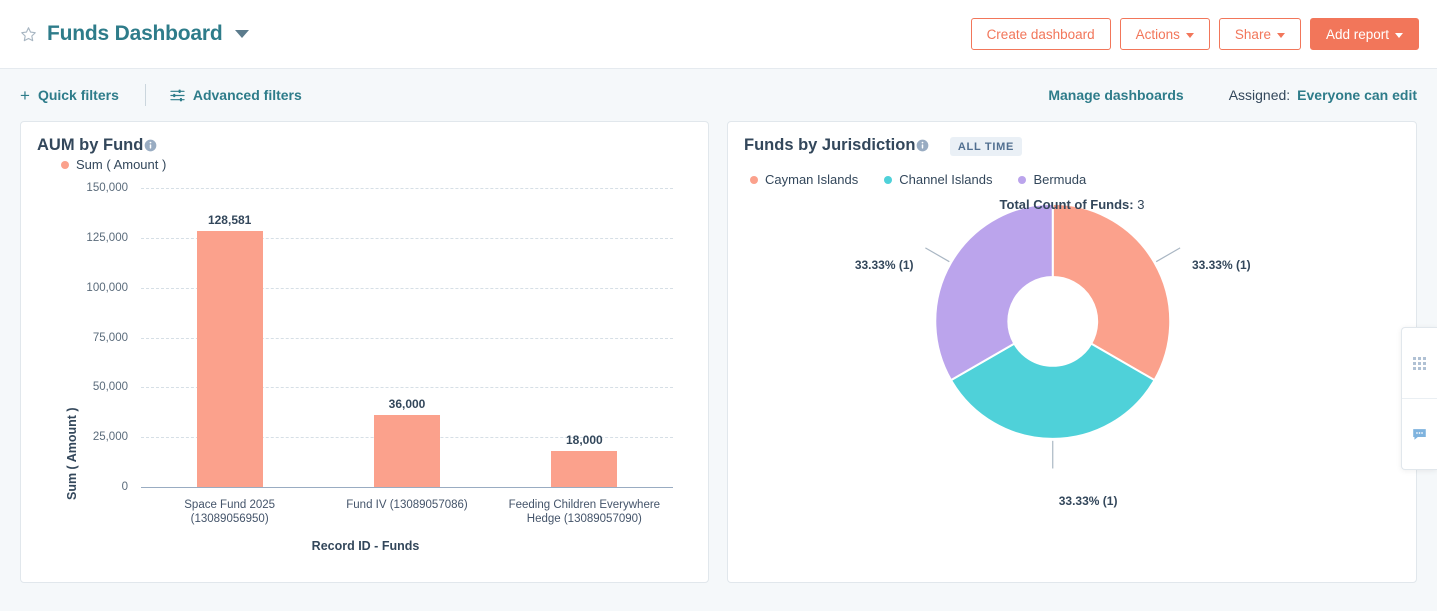  I want to click on quick-filters-button: + Quick filters, so click(69, 95).